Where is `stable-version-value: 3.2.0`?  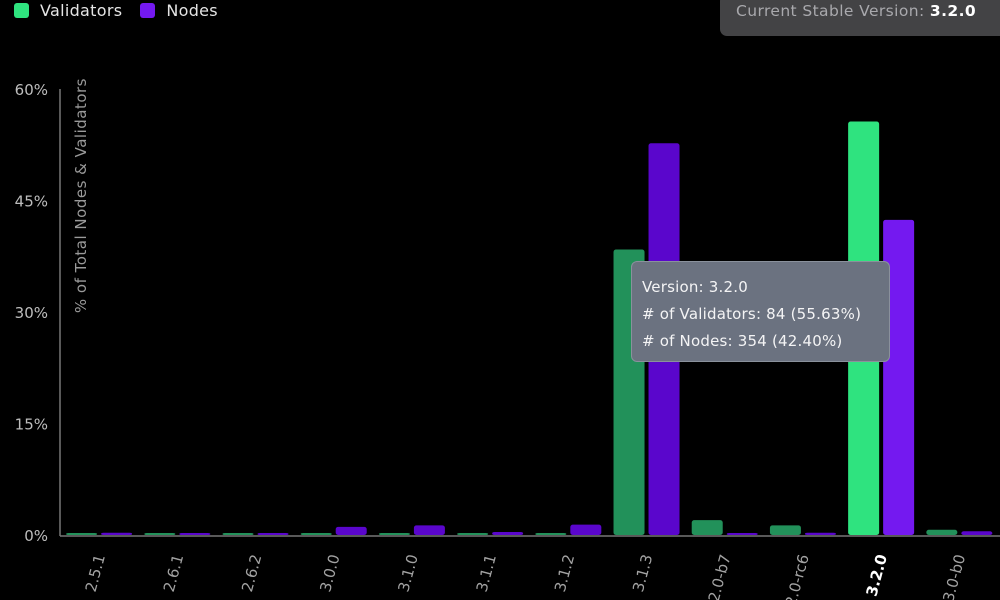 stable-version-value: 3.2.0 is located at coordinates (953, 11).